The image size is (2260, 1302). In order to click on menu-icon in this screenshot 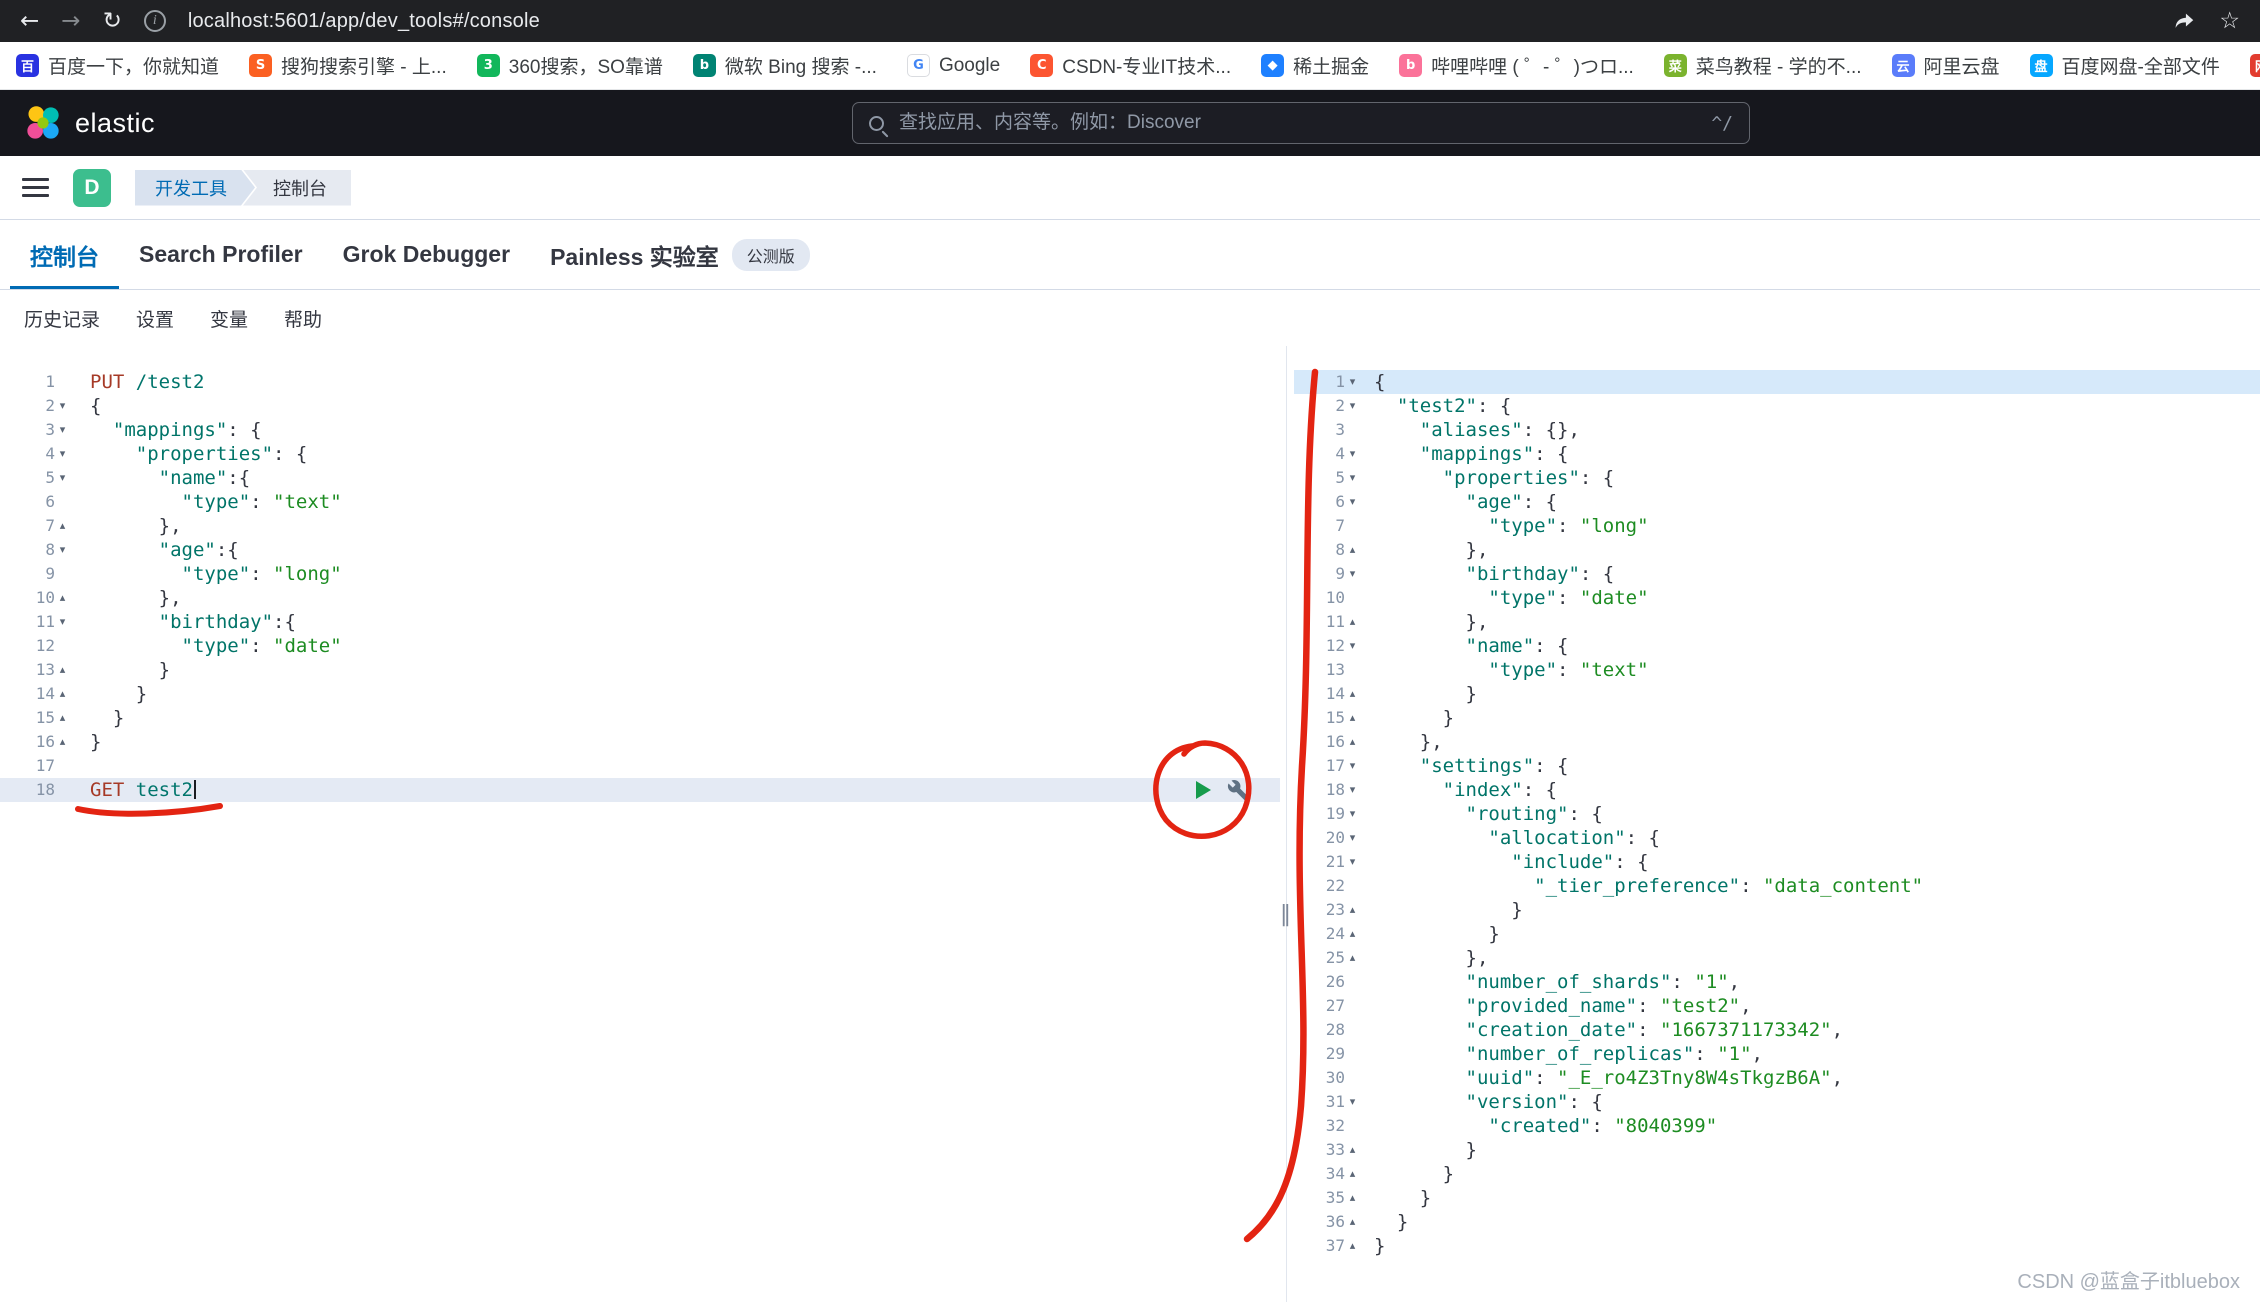, I will do `click(35, 187)`.